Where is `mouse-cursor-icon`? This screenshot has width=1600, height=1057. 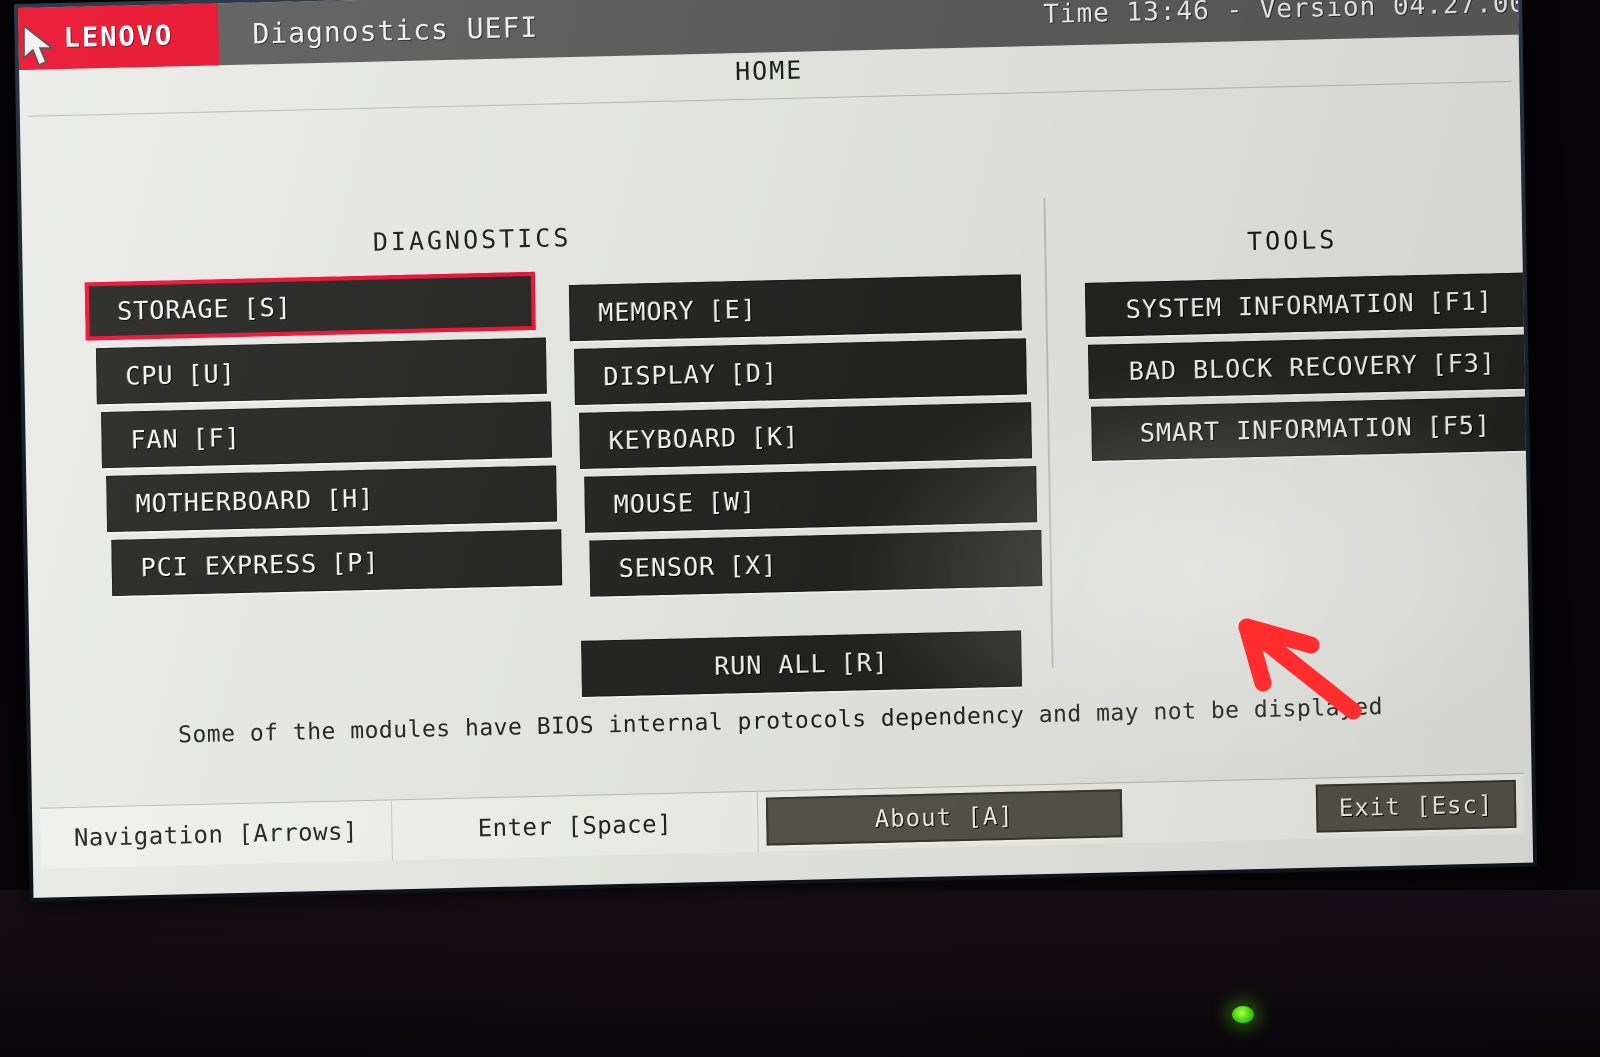 mouse-cursor-icon is located at coordinates (39, 45).